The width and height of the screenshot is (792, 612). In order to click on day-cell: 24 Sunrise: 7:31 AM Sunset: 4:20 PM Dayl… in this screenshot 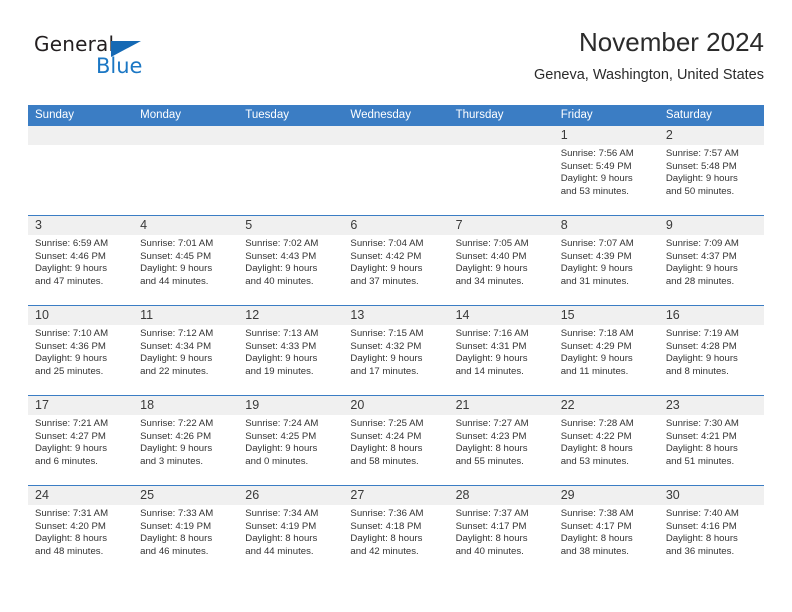, I will do `click(81, 530)`.